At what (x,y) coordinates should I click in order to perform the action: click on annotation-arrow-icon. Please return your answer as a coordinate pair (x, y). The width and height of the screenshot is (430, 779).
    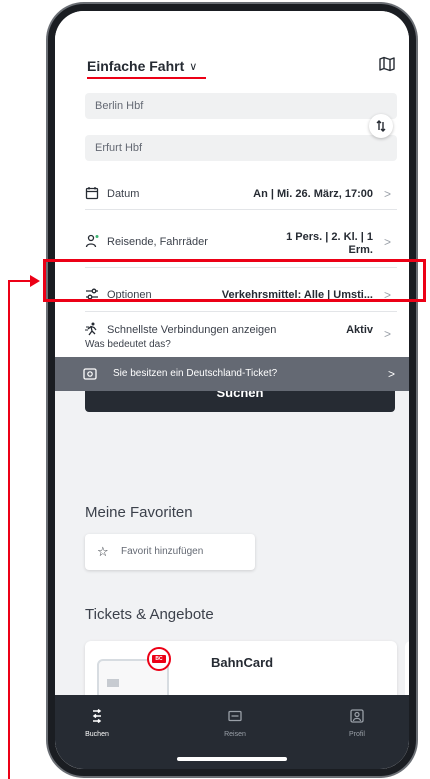
    Looking at the image, I should click on (35, 281).